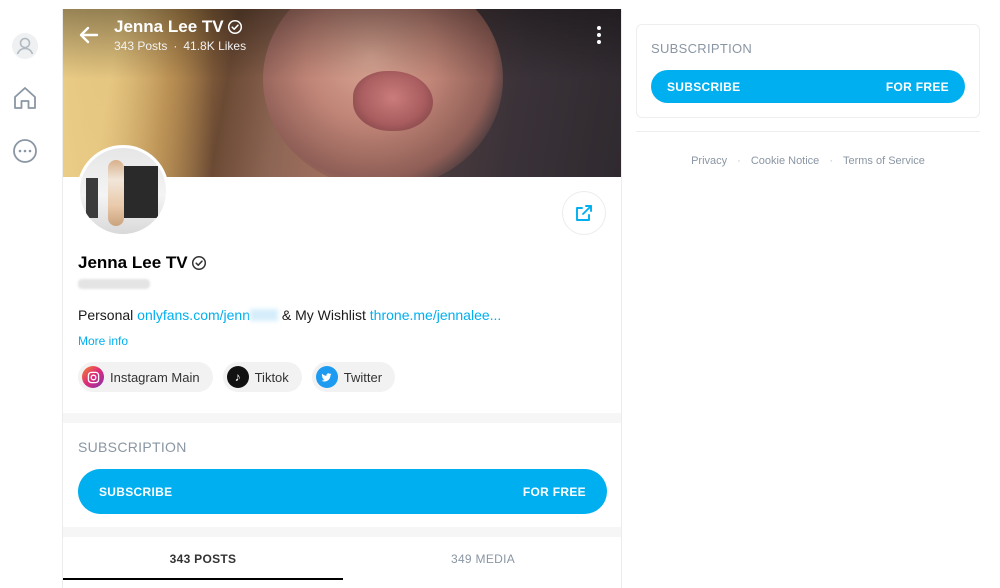  What do you see at coordinates (808, 86) in the screenshot?
I see `sidebar-subscribe-button: SUBSCRIBE FOR FREE` at bounding box center [808, 86].